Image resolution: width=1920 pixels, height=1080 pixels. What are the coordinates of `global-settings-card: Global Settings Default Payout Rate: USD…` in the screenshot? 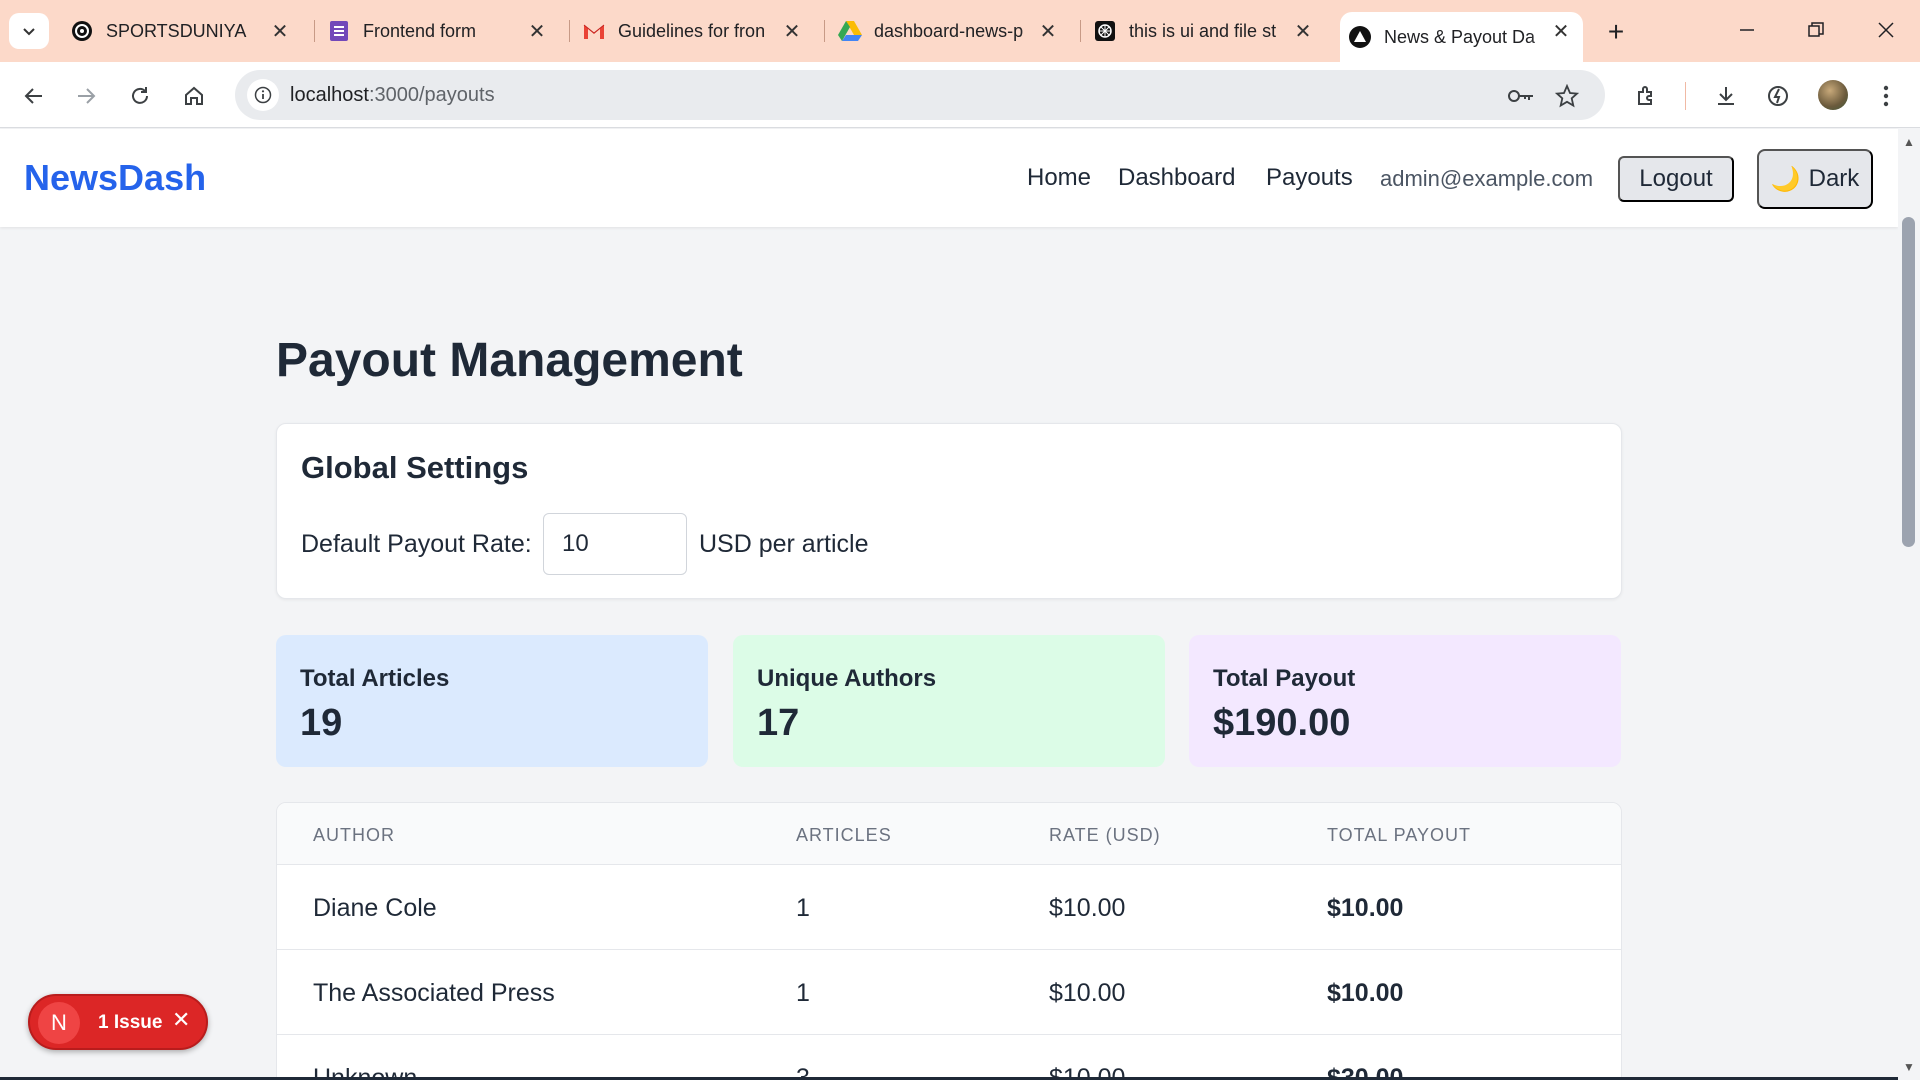 It's located at (949, 511).